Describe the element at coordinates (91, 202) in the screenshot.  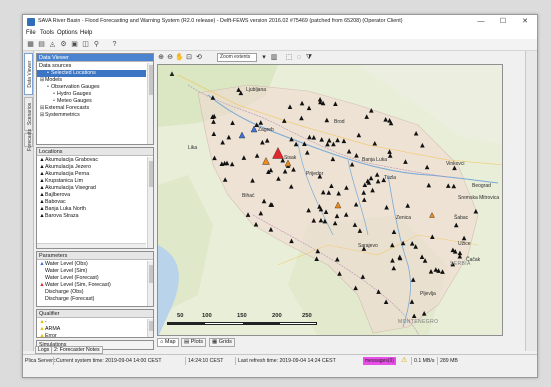
I see `location-item: ▲Babovac` at that location.